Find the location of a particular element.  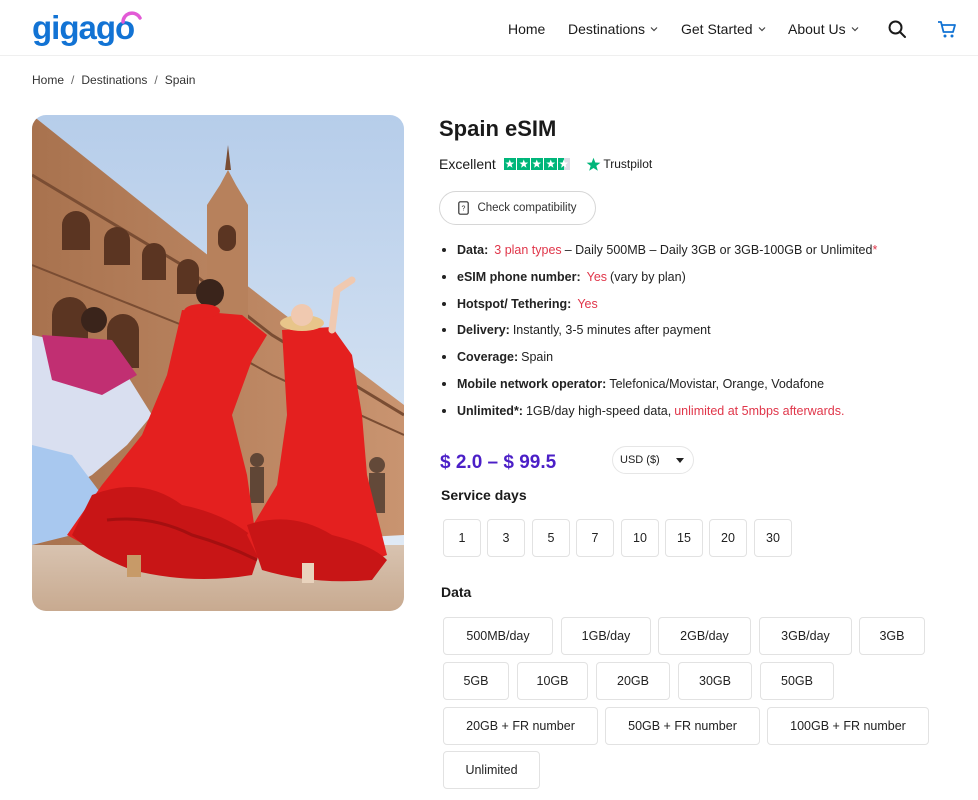

trustpilot-stars is located at coordinates (537, 164).